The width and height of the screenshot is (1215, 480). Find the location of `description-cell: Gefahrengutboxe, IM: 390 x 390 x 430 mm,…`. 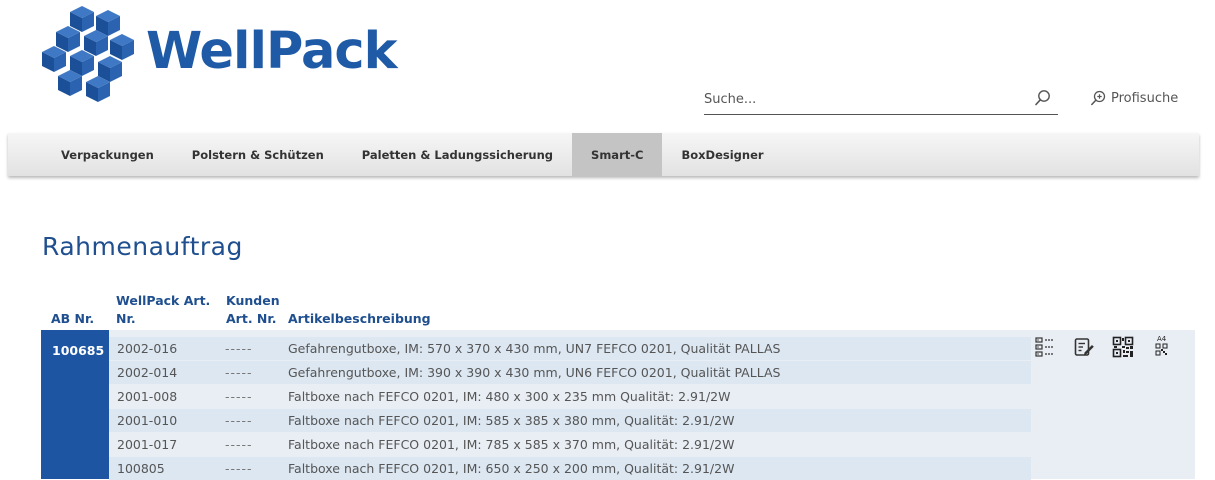

description-cell: Gefahrengutboxe, IM: 390 x 390 x 430 mm,… is located at coordinates (534, 372).